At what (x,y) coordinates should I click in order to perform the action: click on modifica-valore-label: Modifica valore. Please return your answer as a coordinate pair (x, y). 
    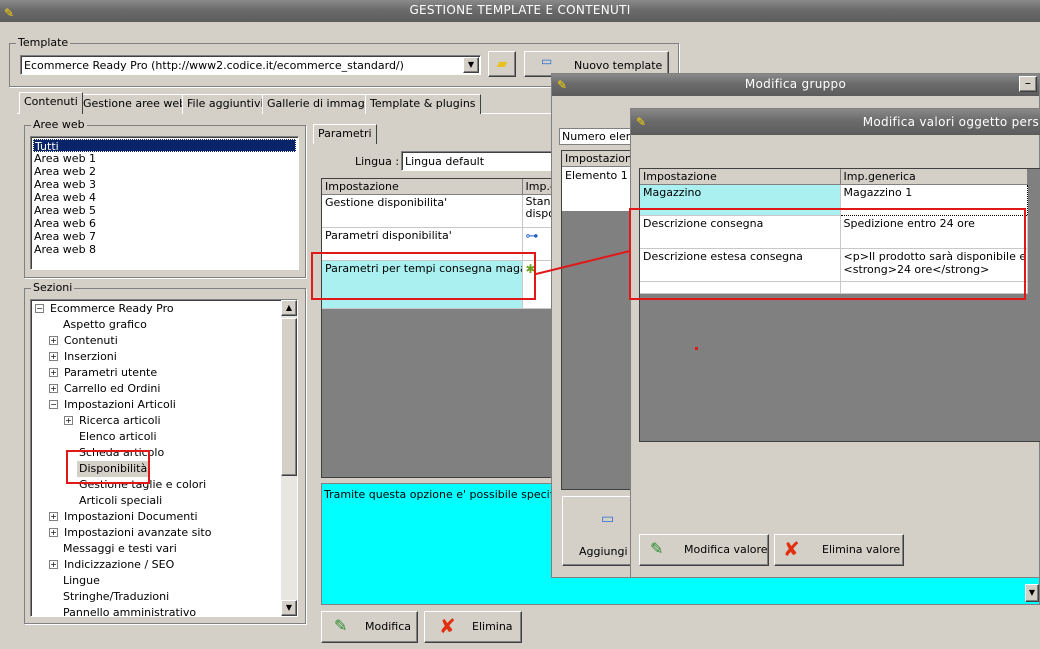
    Looking at the image, I should click on (726, 549).